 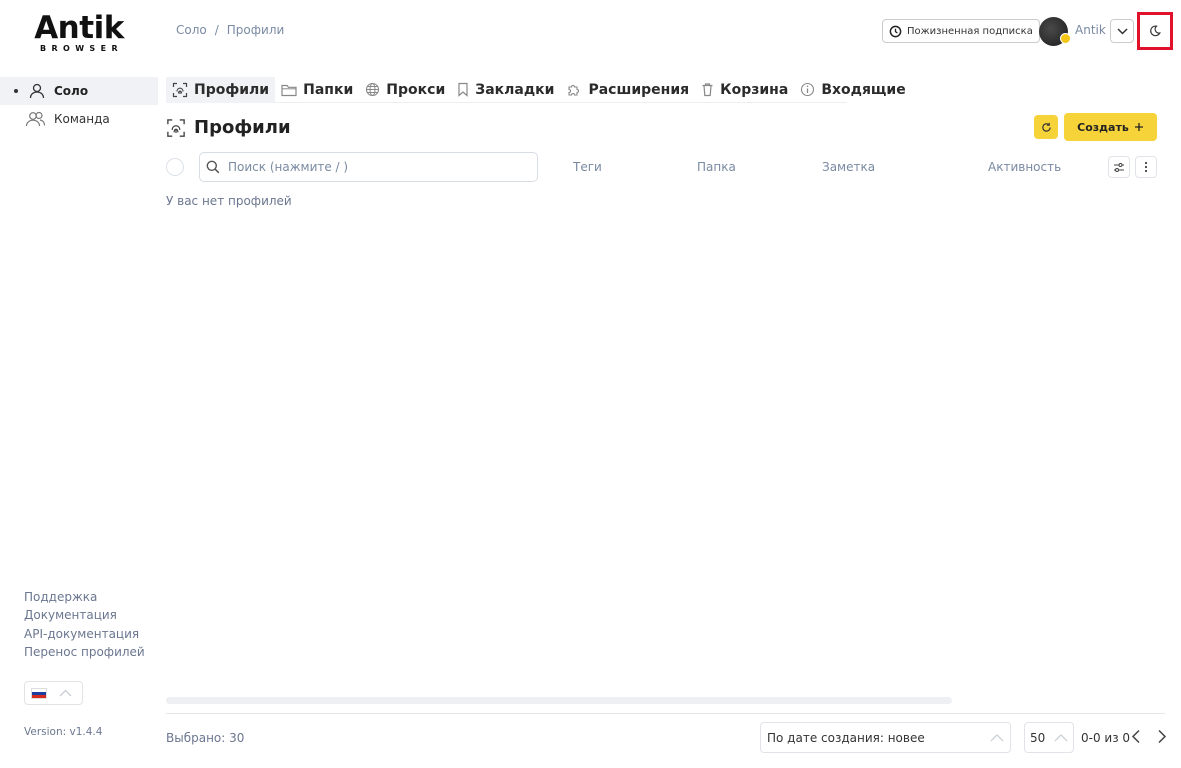 What do you see at coordinates (84, 597) in the screenshot?
I see `support-link: Поддержка` at bounding box center [84, 597].